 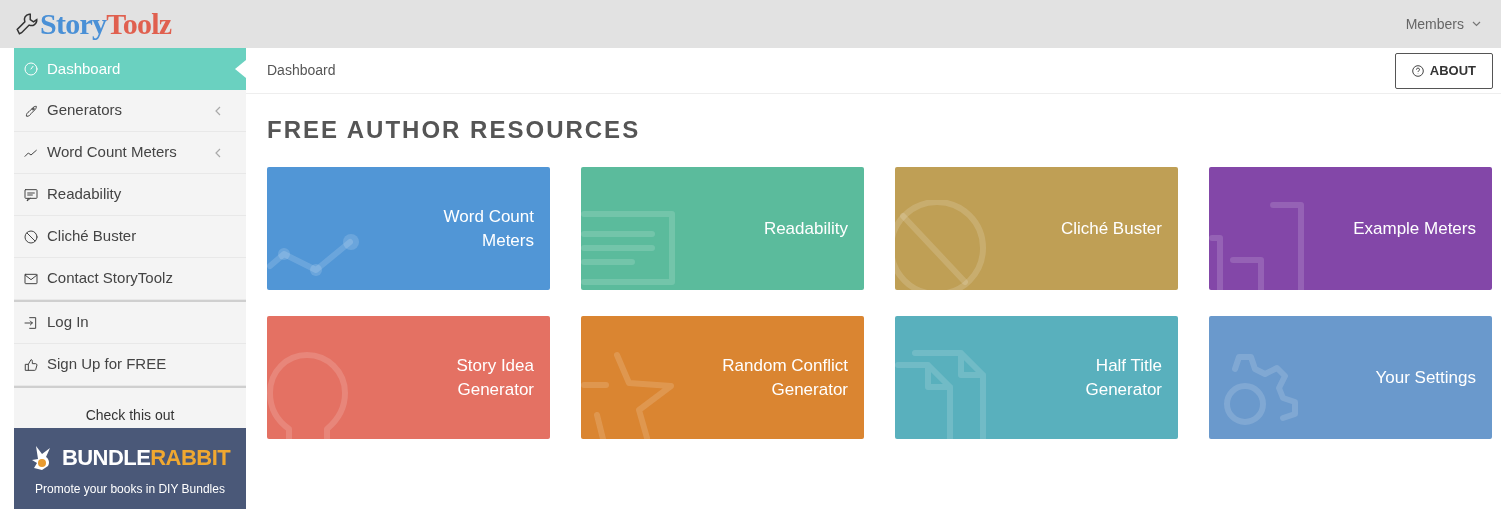 I want to click on resource-tile: Example Meters, so click(x=1350, y=228).